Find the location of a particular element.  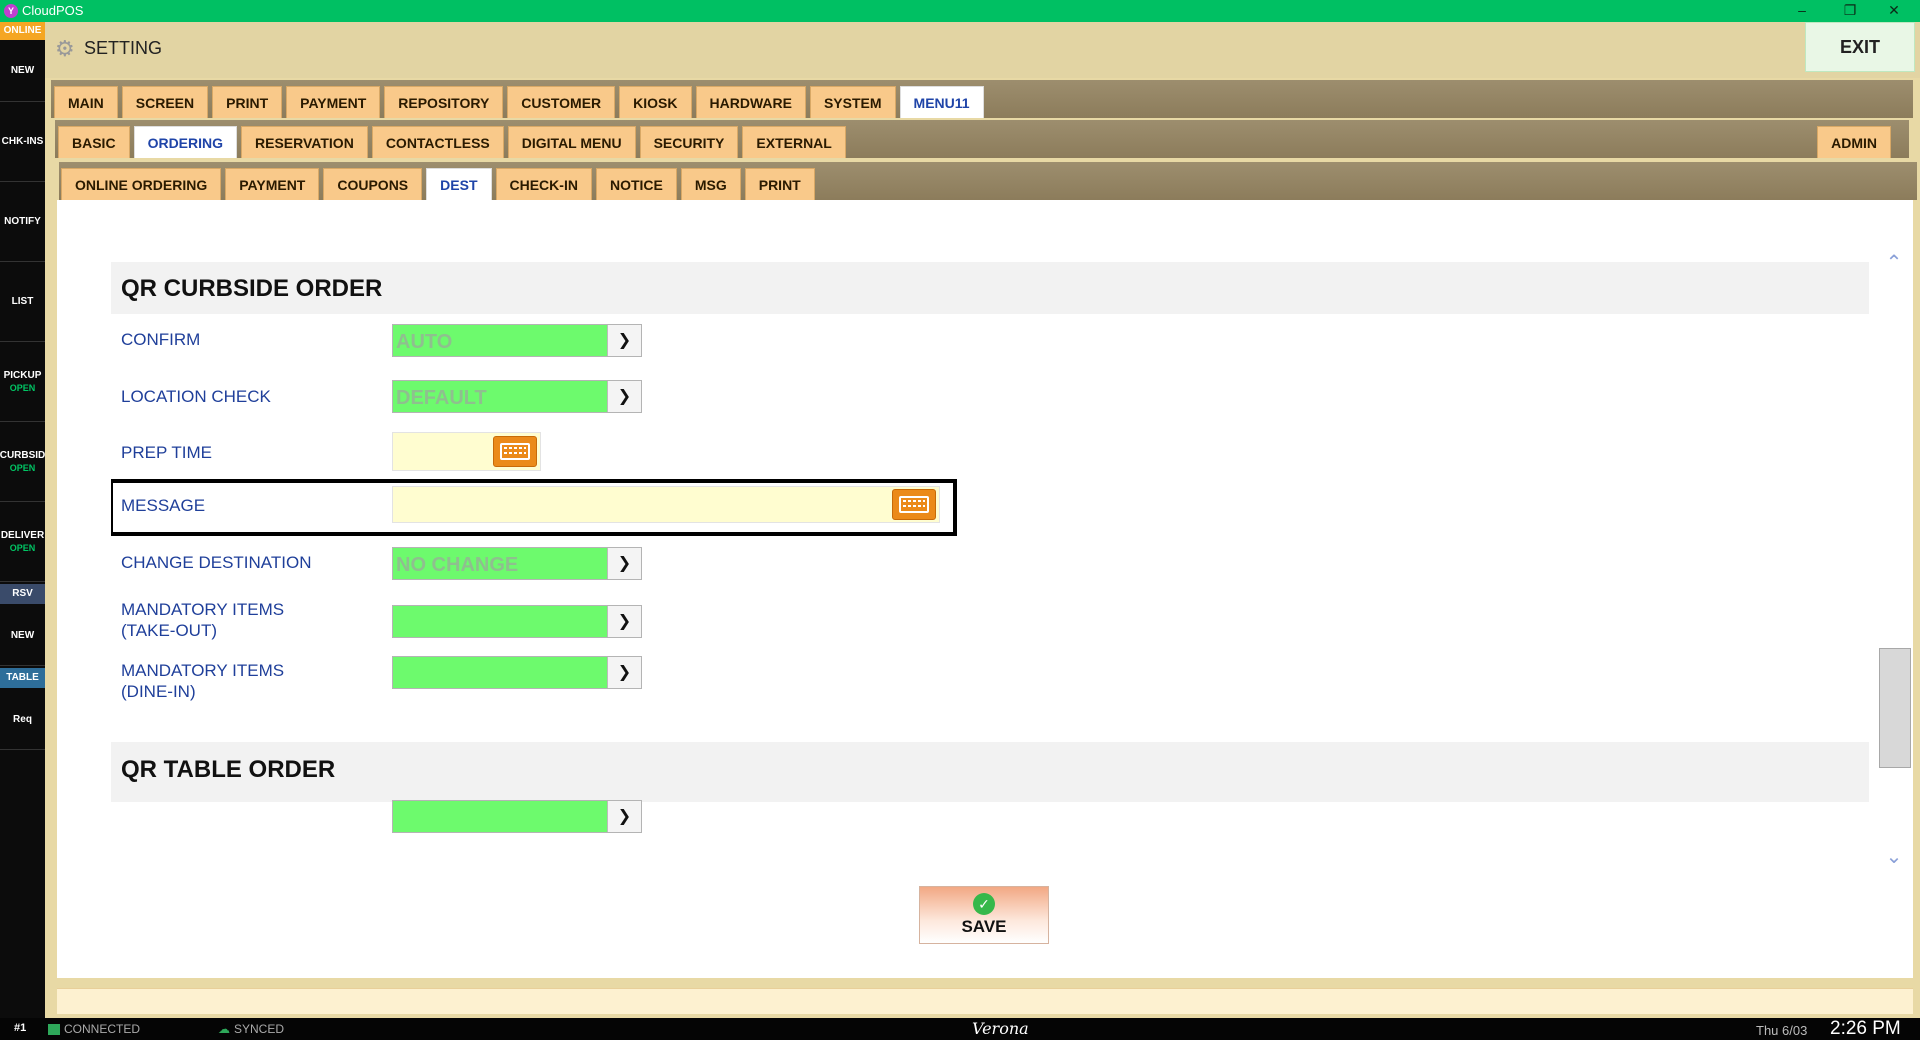

vertical-scrollbar: ⌃ ⌄ is located at coordinates (1895, 560).